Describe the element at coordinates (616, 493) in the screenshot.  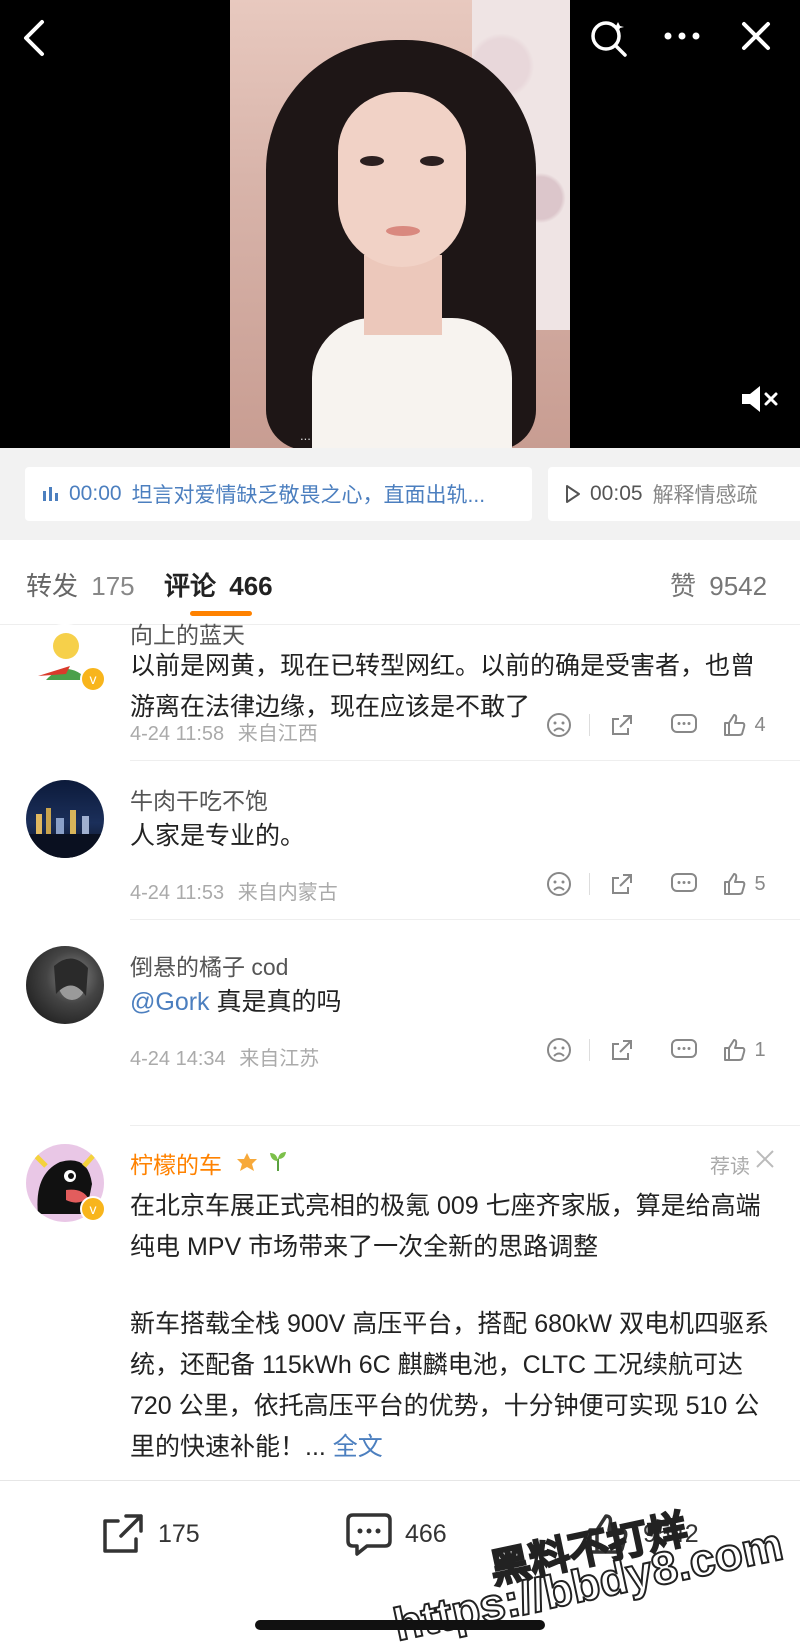
I see `chapter-time: 00:05` at that location.